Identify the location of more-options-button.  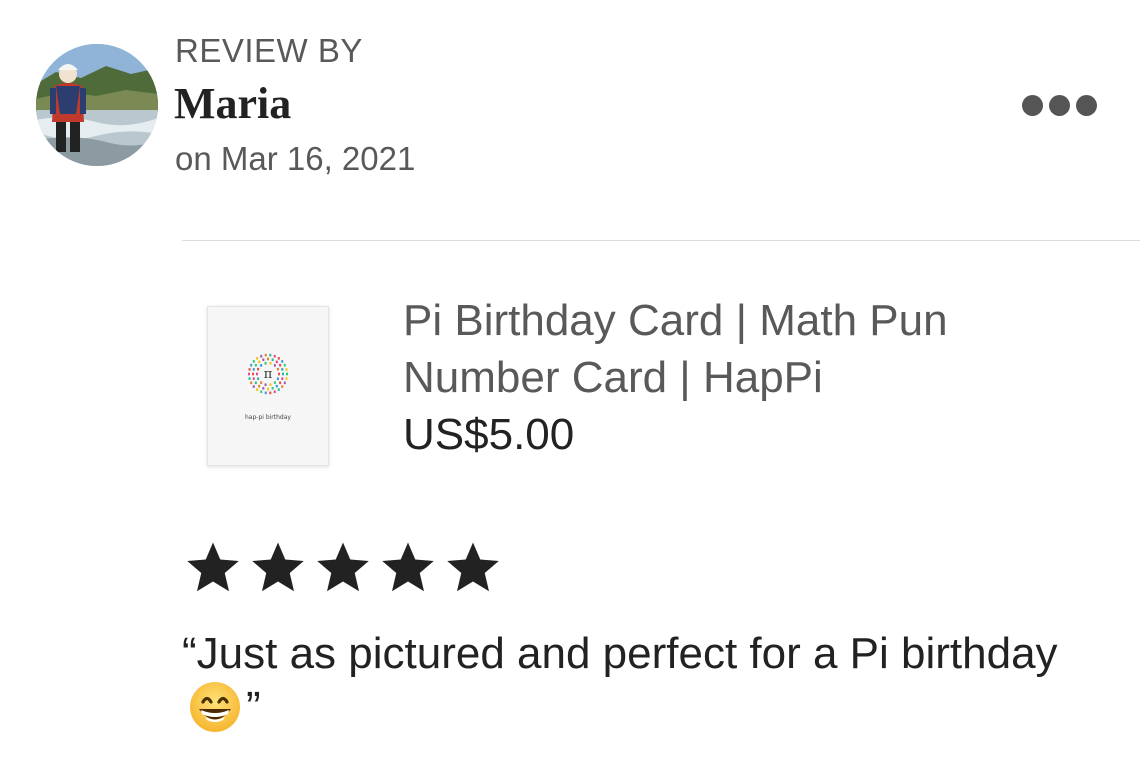
(1059, 105).